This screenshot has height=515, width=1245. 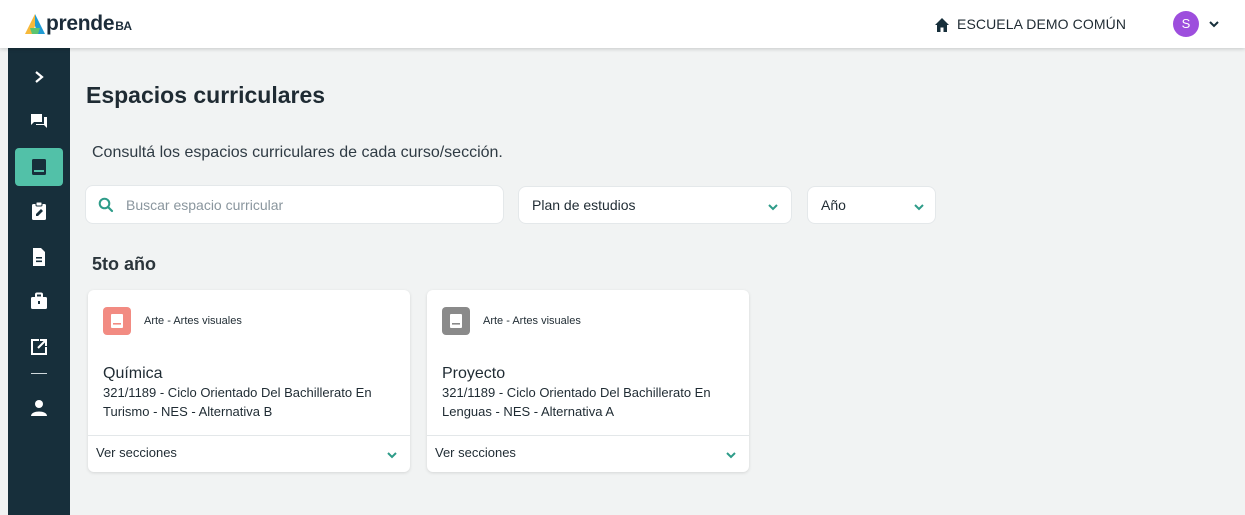 What do you see at coordinates (622, 24) in the screenshot?
I see `top-bar: prende BA ESCUELA DEMO COMÚN S` at bounding box center [622, 24].